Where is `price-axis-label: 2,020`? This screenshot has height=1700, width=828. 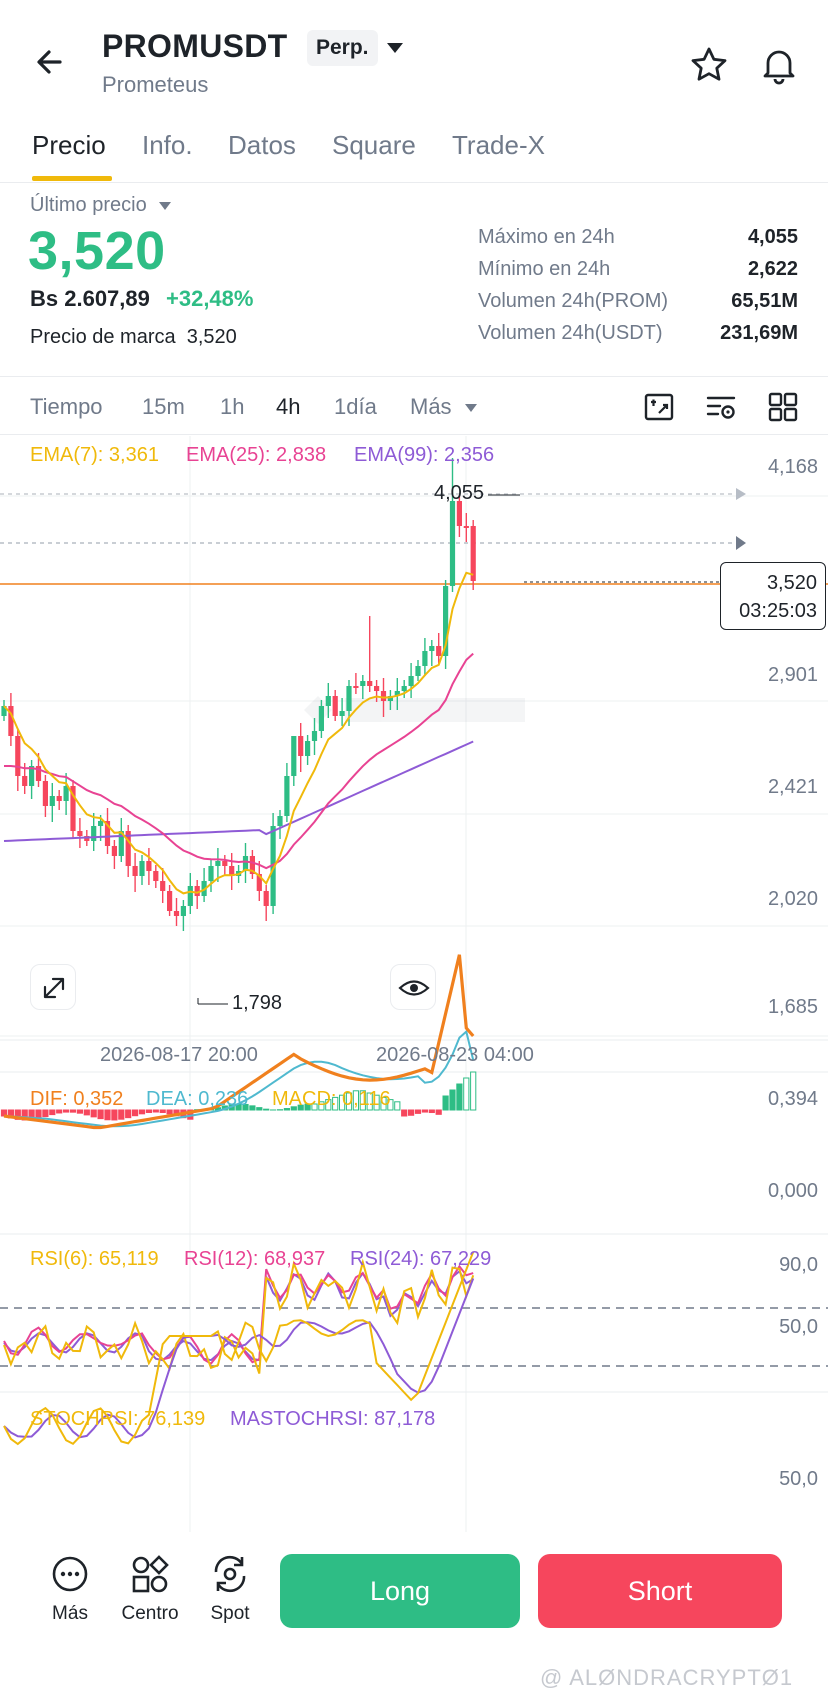
price-axis-label: 2,020 is located at coordinates (792, 899).